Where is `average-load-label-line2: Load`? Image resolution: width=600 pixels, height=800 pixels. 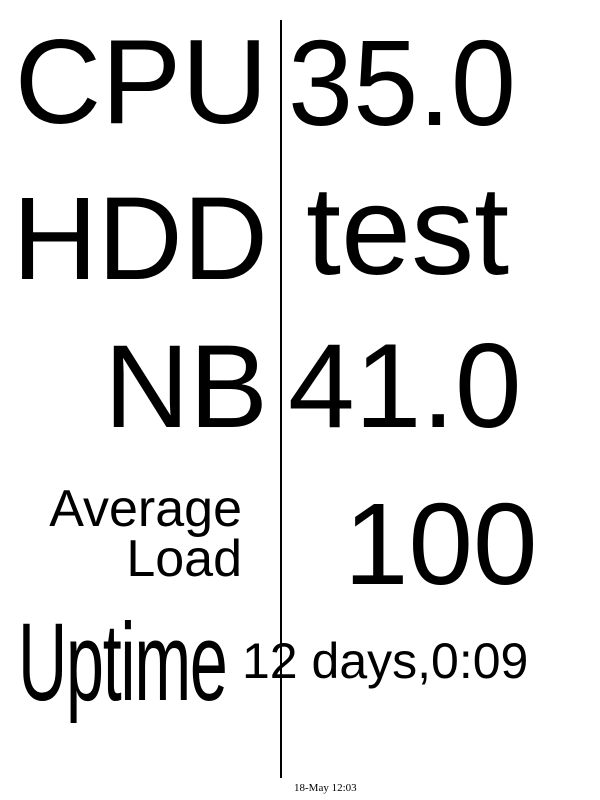 average-load-label-line2: Load is located at coordinates (184, 559).